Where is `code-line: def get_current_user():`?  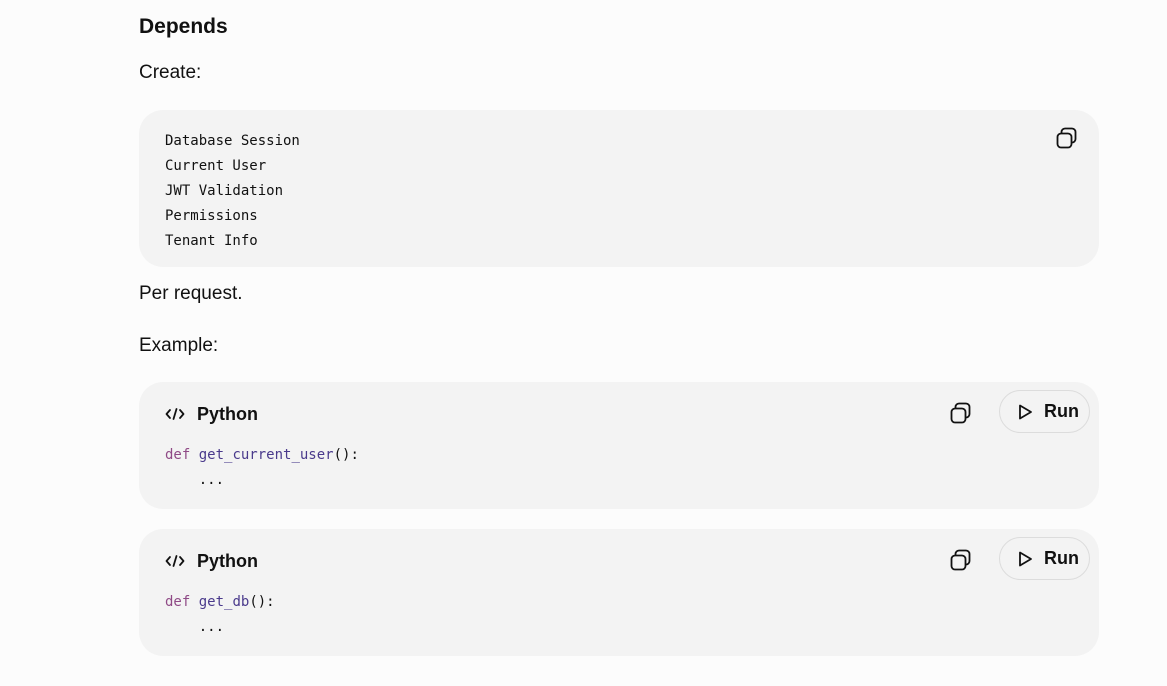 code-line: def get_current_user(): is located at coordinates (262, 455).